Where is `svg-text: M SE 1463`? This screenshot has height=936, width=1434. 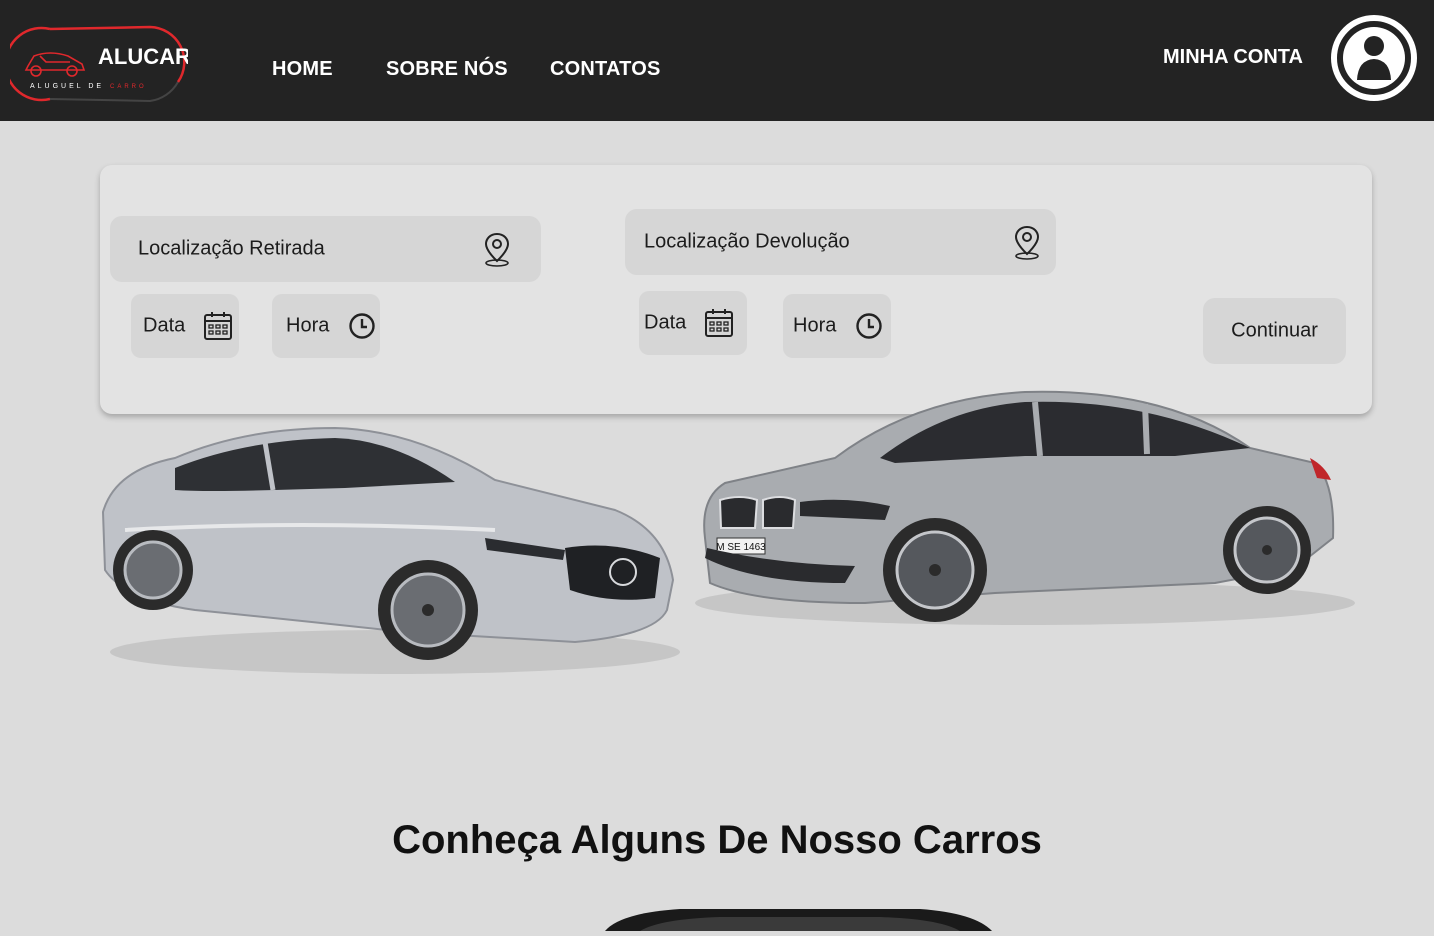 svg-text: M SE 1463 is located at coordinates (741, 547).